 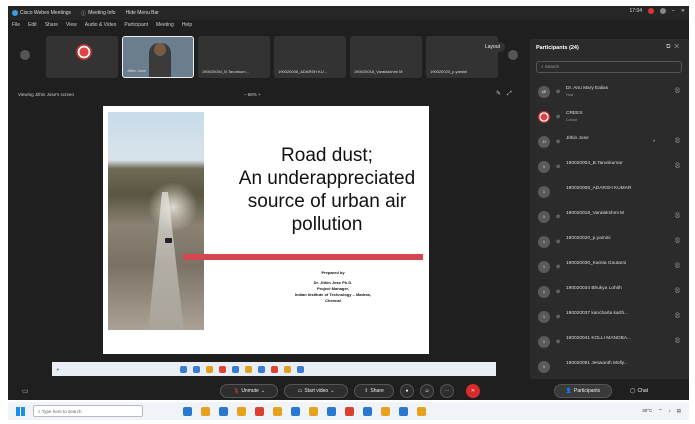 What do you see at coordinates (142, 13) in the screenshot?
I see `hide-menu-bar-button: Hide Menu Bar` at bounding box center [142, 13].